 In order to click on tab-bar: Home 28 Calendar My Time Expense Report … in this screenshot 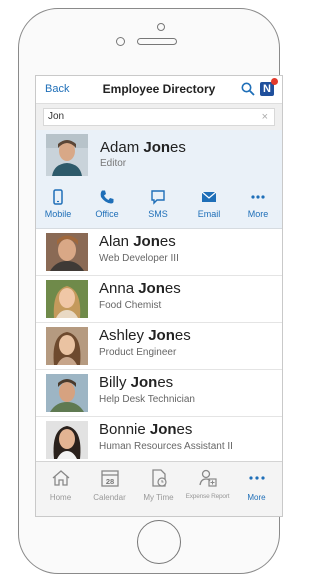, I will do `click(159, 488)`.